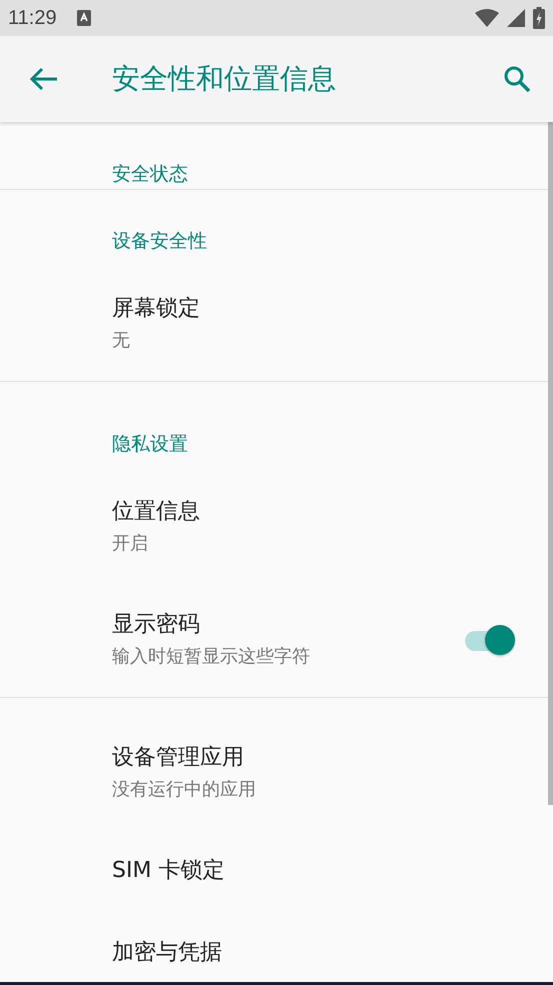 Image resolution: width=553 pixels, height=985 pixels. I want to click on item-title: 屏幕锁定, so click(156, 309).